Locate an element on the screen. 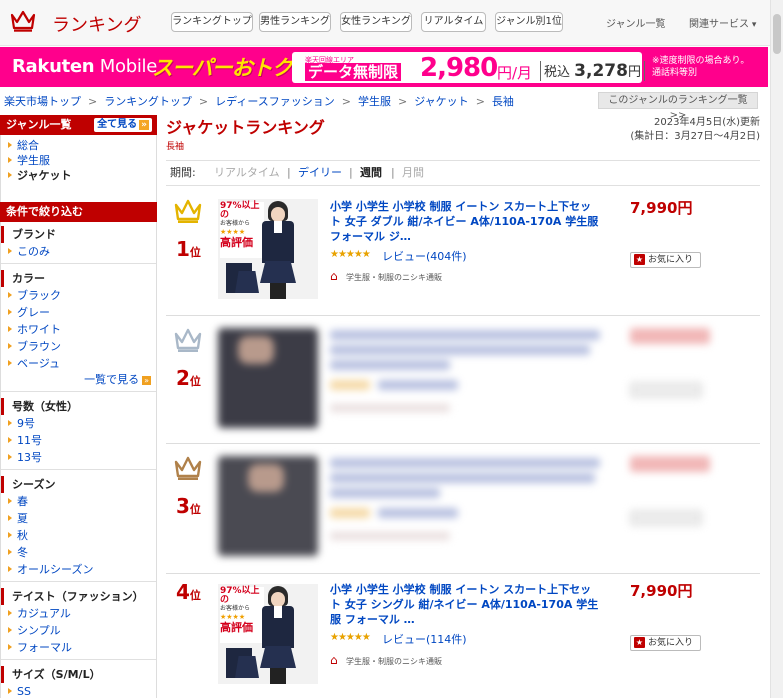 Image resolution: width=783 pixels, height=698 pixels. genre-link-gakuseifuku: 学生服 is located at coordinates (81, 160).